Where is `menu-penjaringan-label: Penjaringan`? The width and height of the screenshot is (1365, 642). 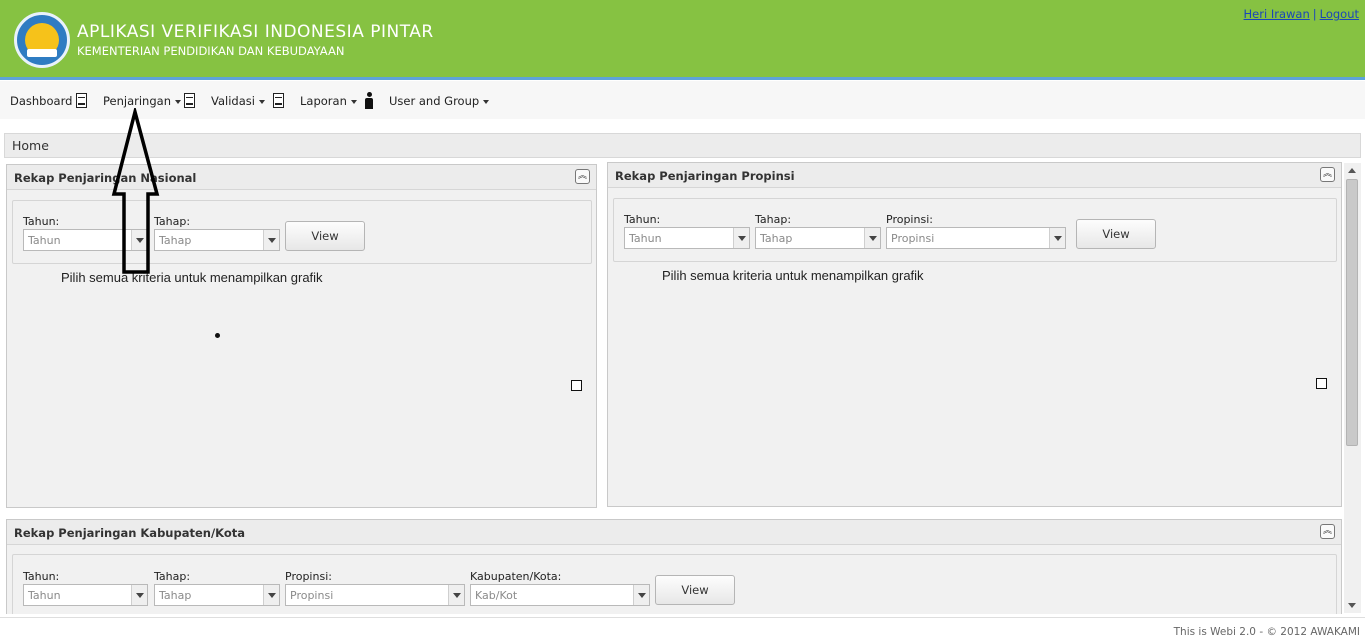 menu-penjaringan-label: Penjaringan is located at coordinates (137, 101).